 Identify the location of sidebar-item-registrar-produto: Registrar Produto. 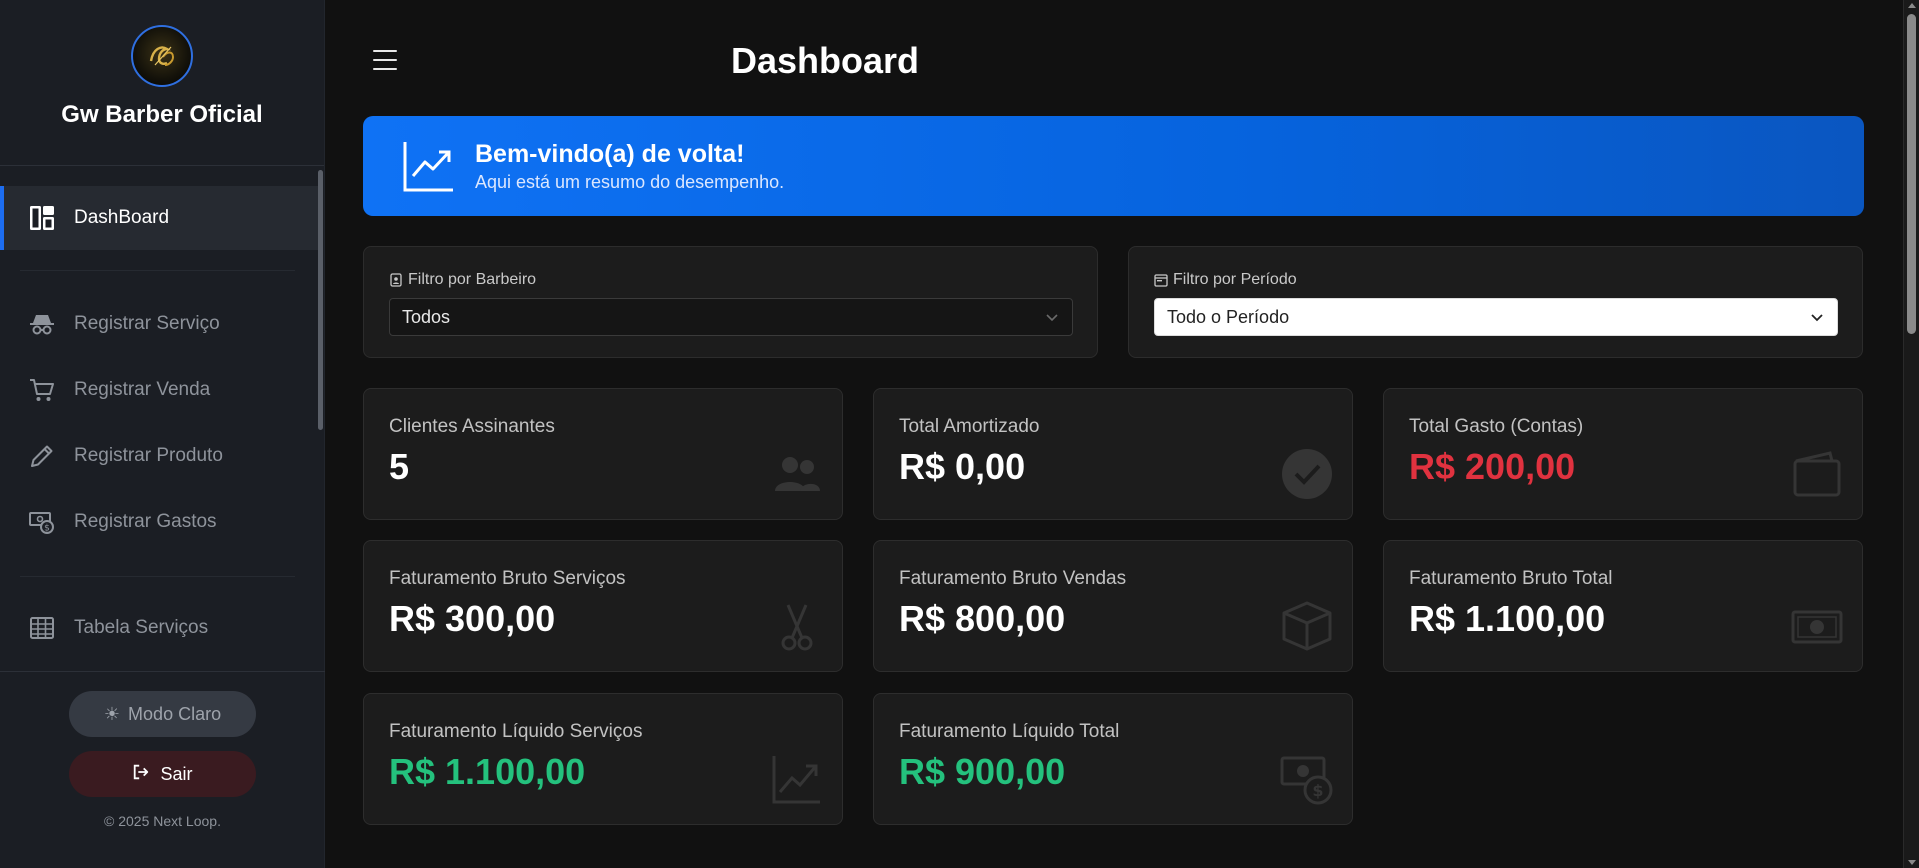
(159, 456).